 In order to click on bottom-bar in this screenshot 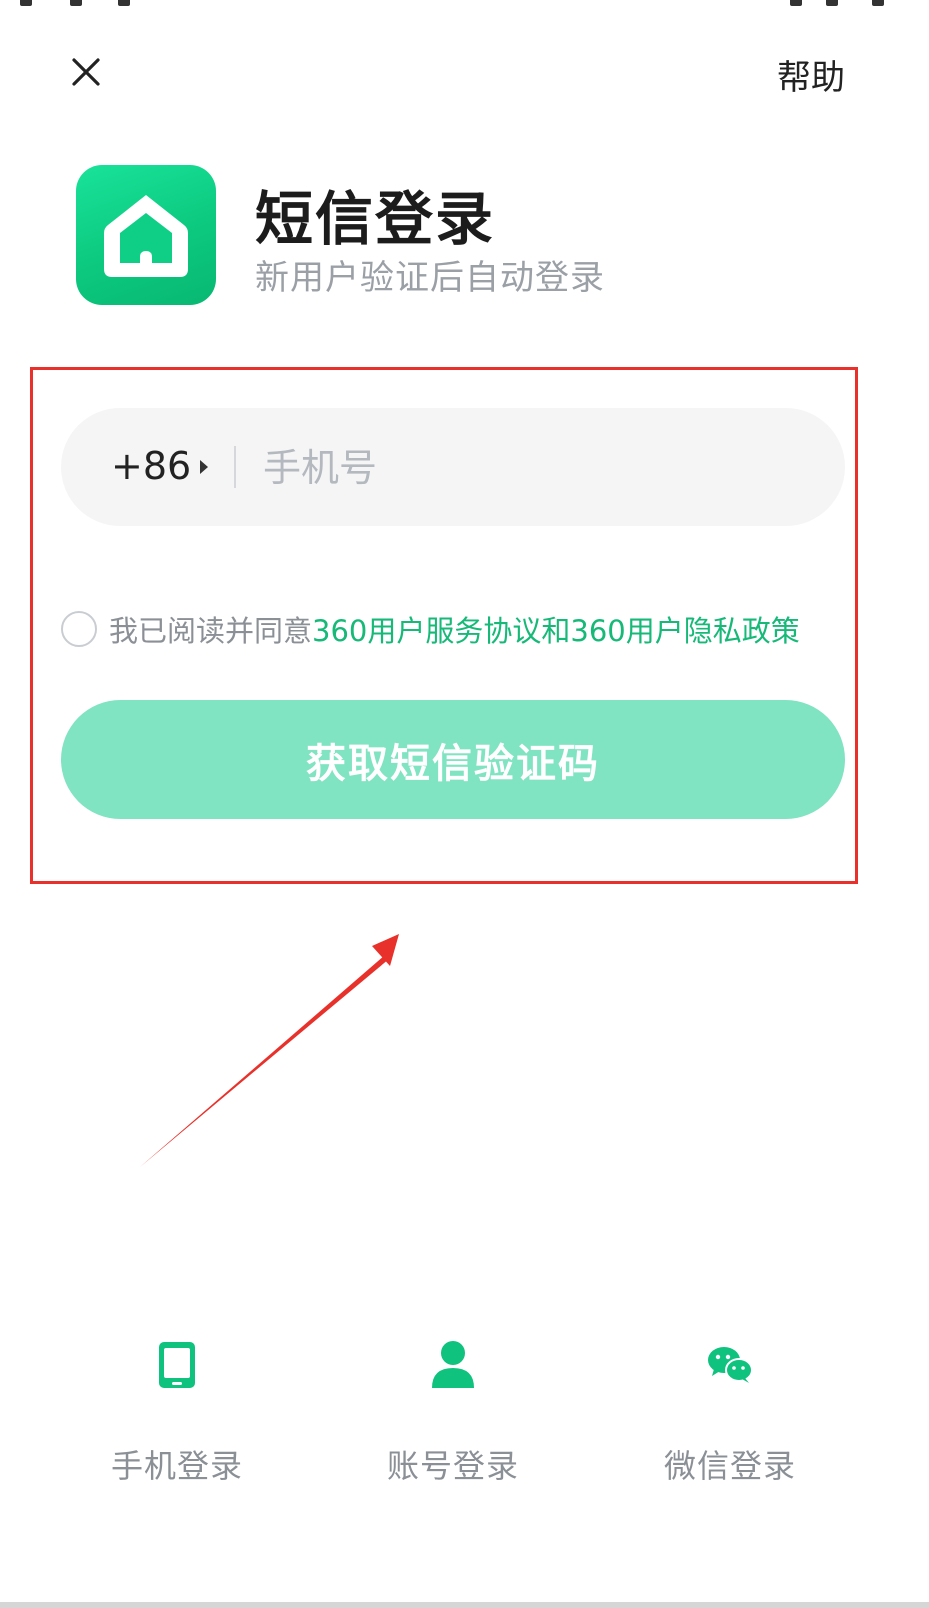, I will do `click(464, 1605)`.